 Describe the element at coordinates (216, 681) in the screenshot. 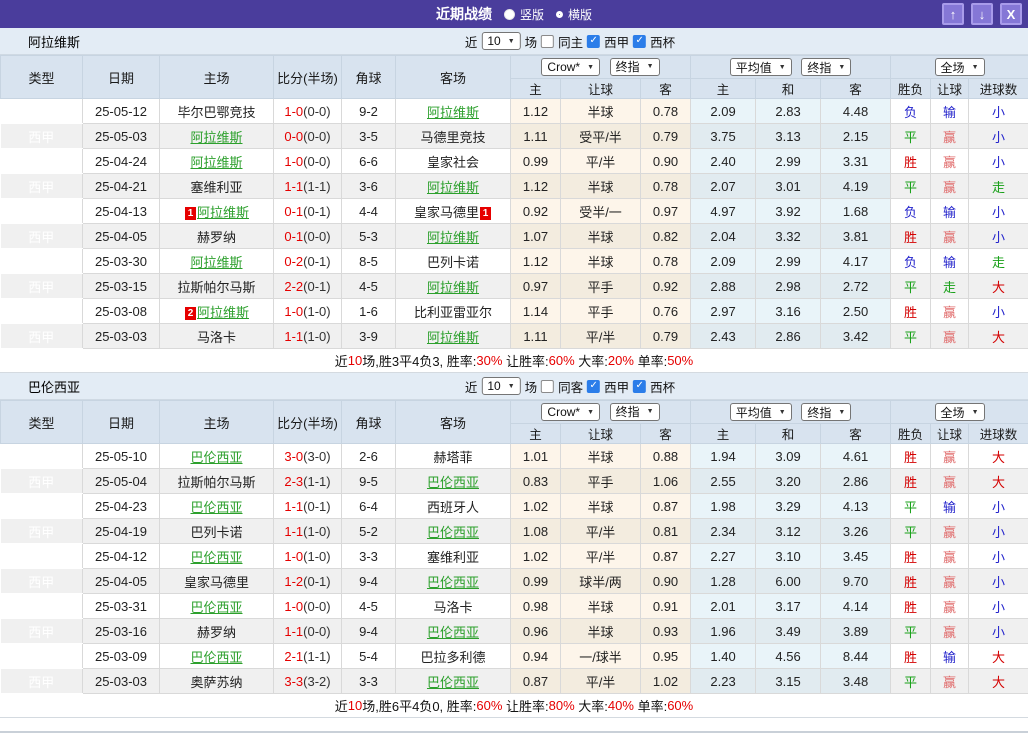

I see `home-team-cell: 奥萨苏纳` at that location.